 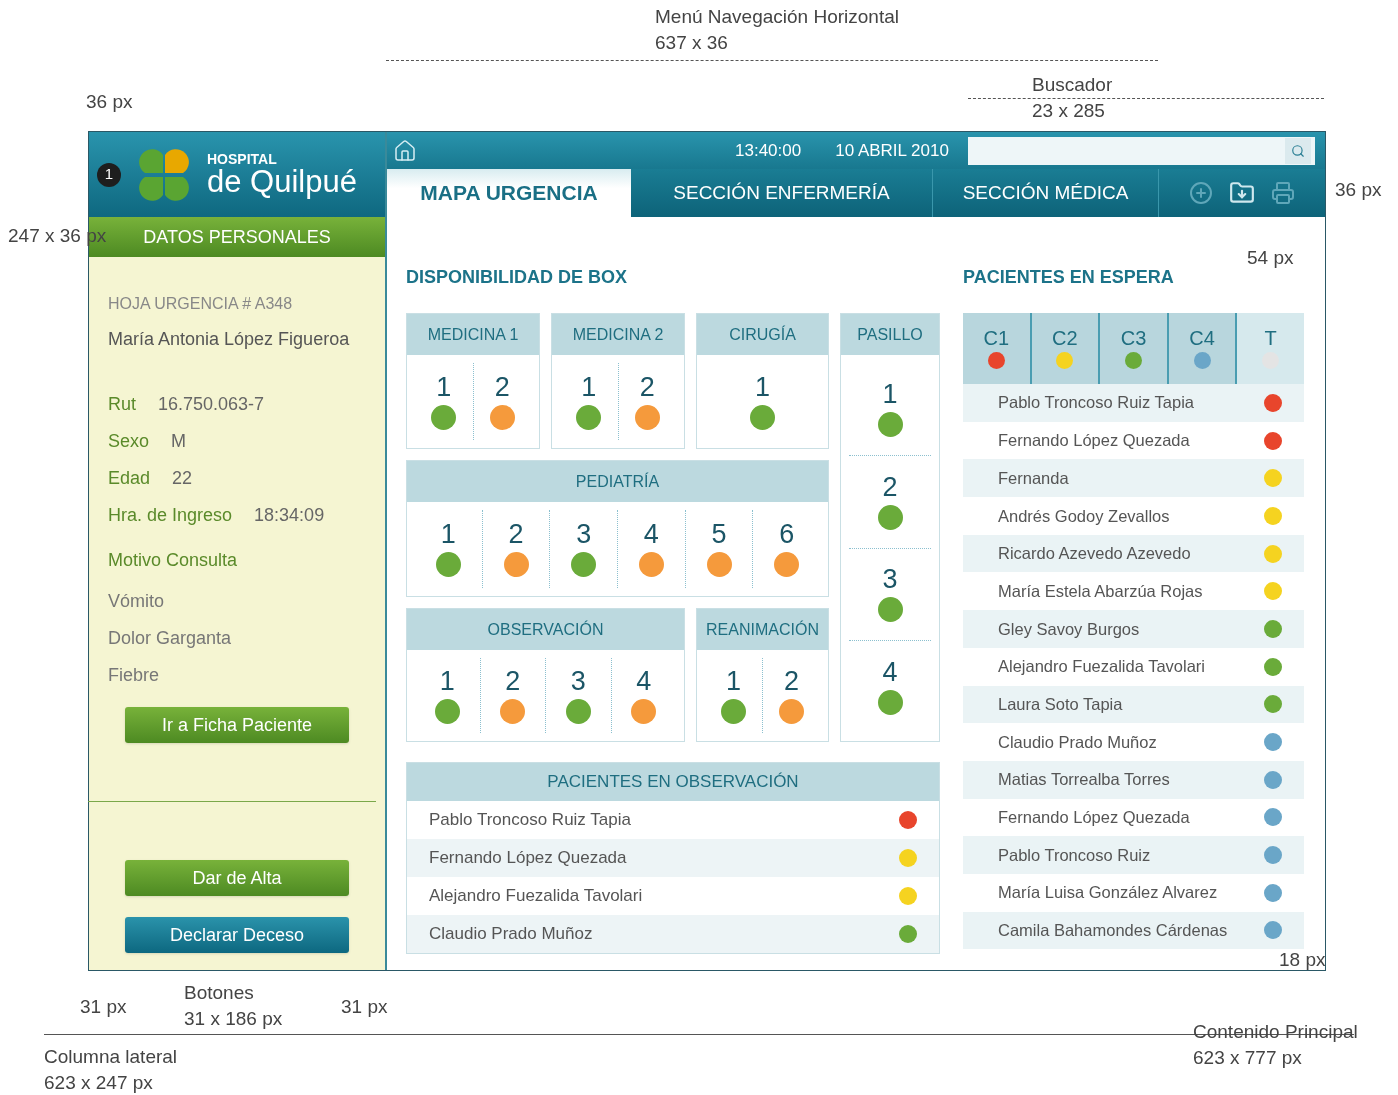 What do you see at coordinates (170, 637) in the screenshot?
I see `reason-item: Dolor Garganta` at bounding box center [170, 637].